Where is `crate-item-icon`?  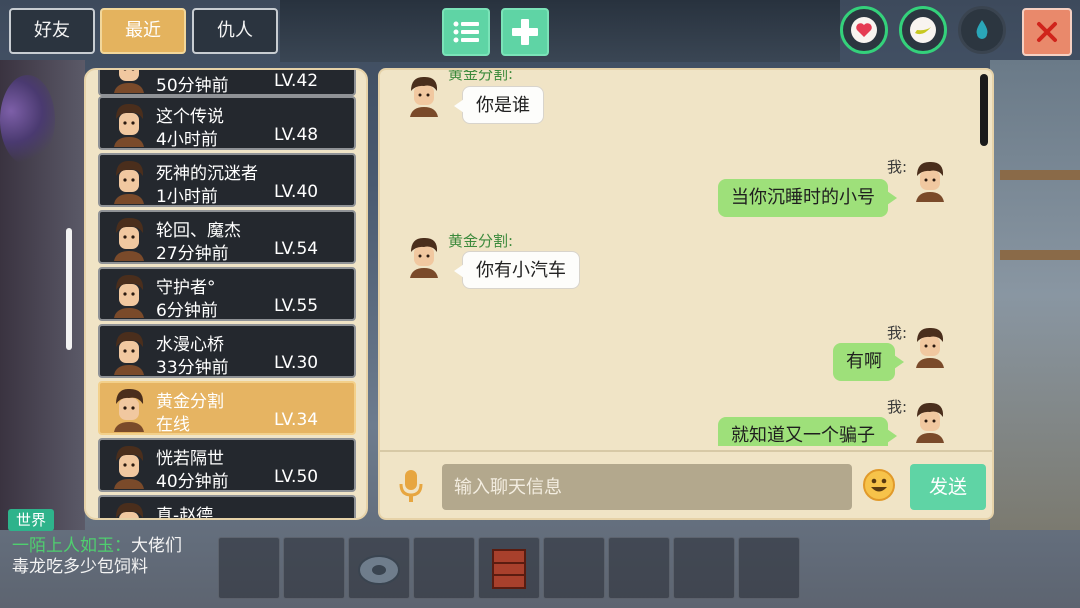
crate-item-icon is located at coordinates (509, 569).